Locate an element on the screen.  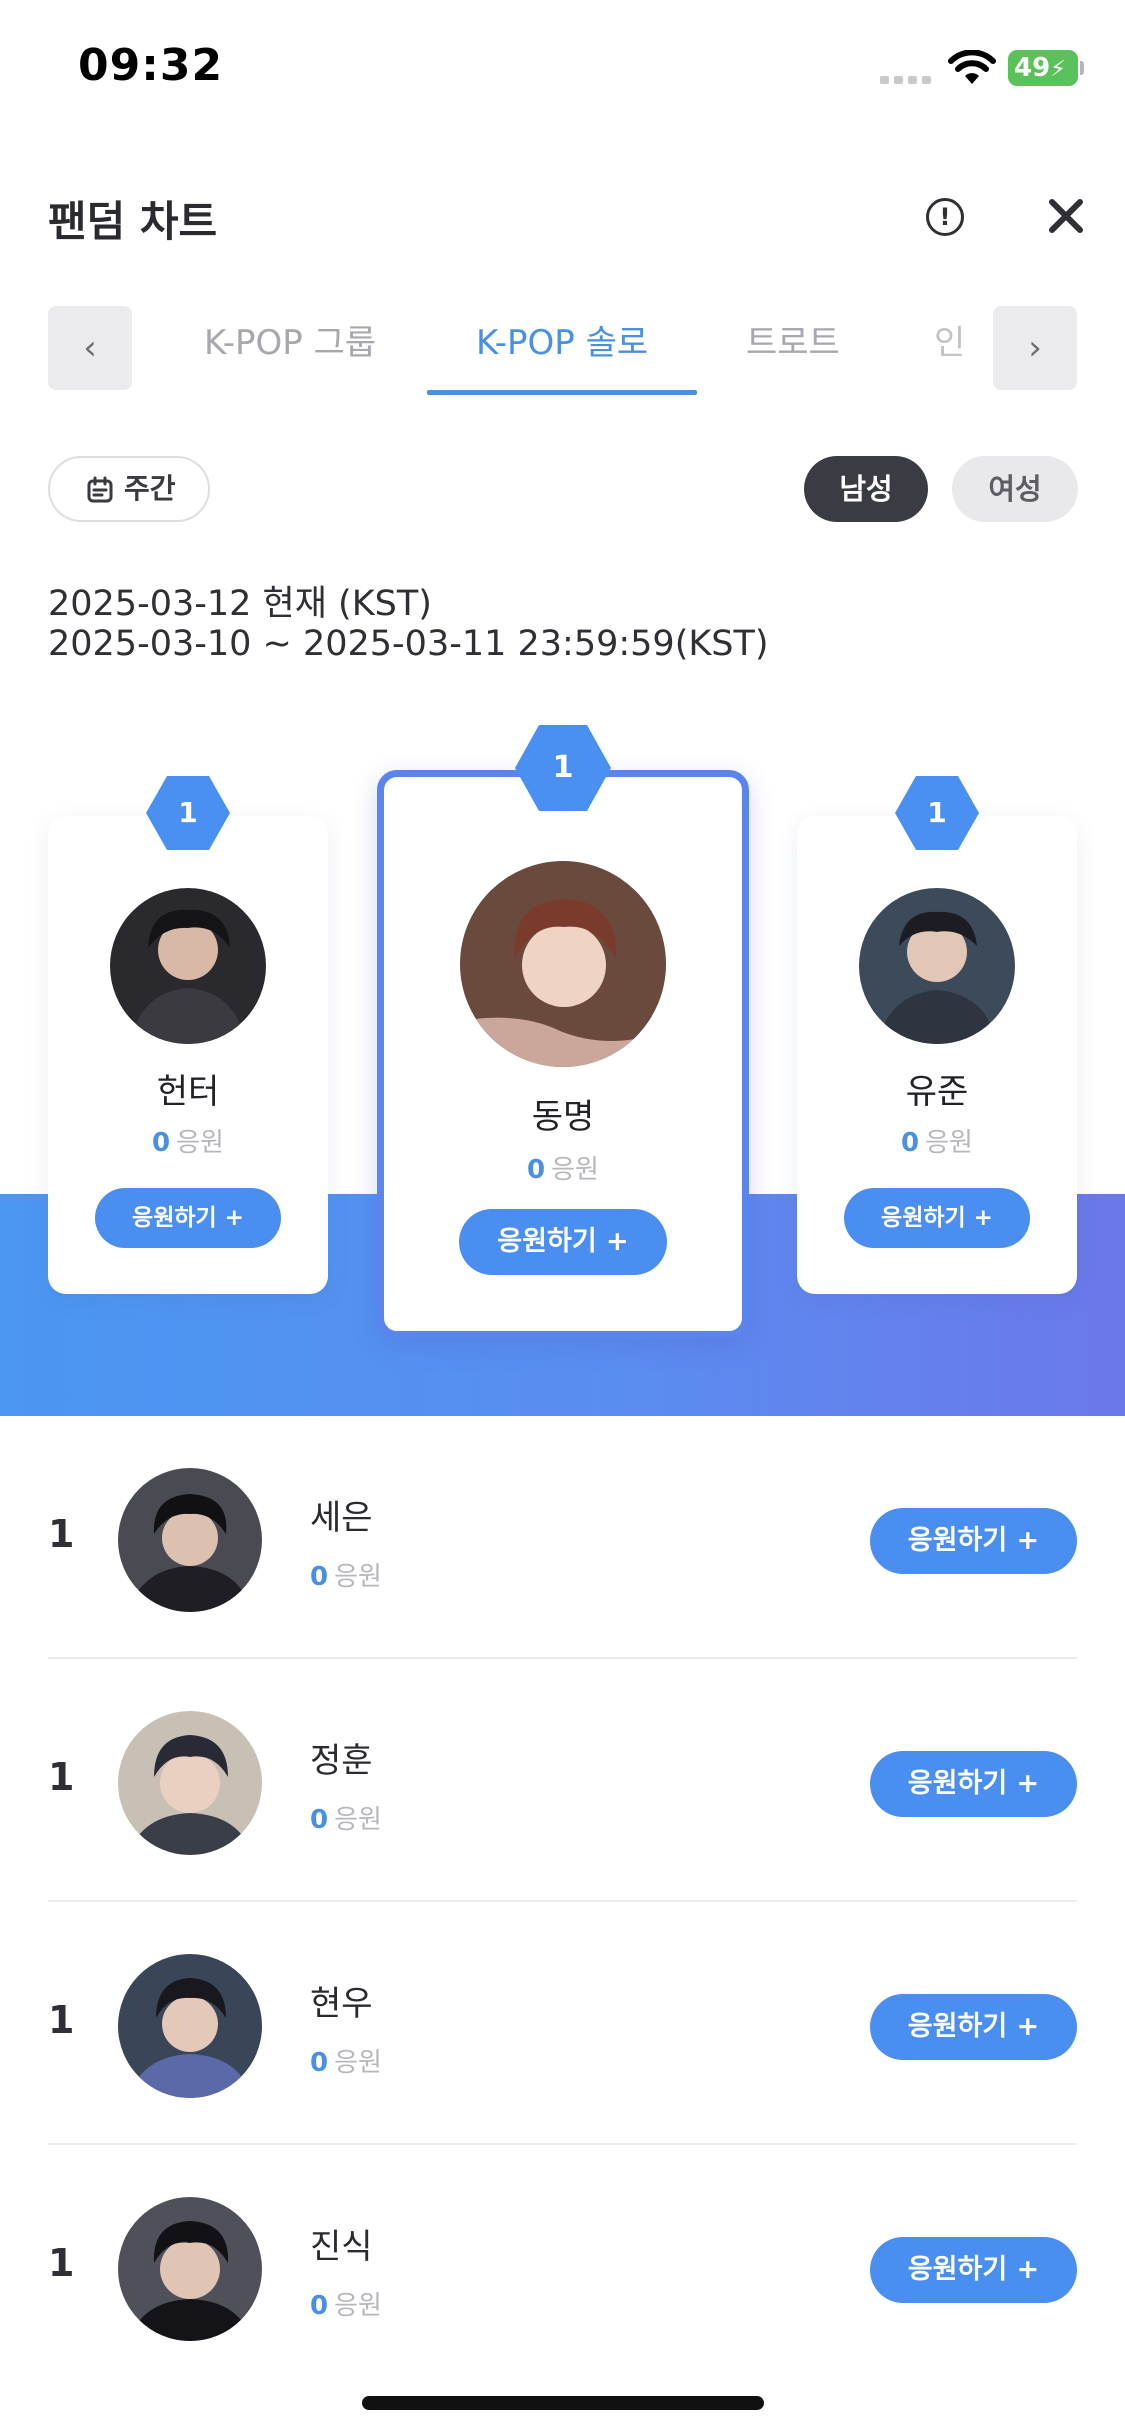
podium-card-right: 유준 0 응원 응원하기 + is located at coordinates (937, 1055).